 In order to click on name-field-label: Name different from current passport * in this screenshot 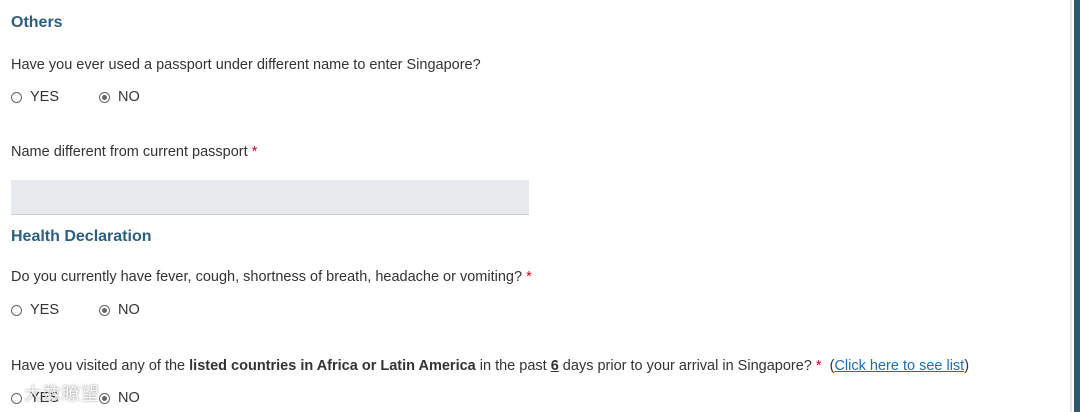, I will do `click(134, 152)`.